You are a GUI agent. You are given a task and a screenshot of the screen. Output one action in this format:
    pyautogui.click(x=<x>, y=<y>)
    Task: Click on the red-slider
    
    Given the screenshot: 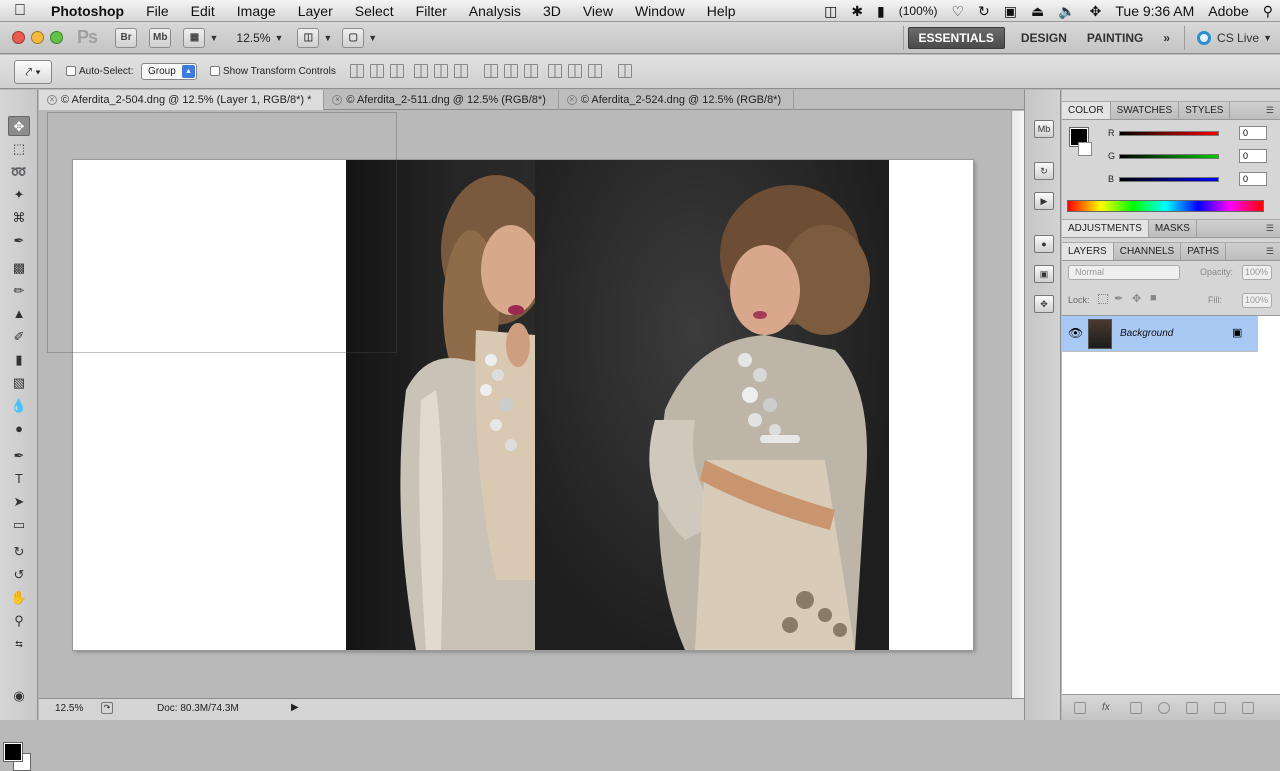 What is the action you would take?
    pyautogui.click(x=1169, y=133)
    